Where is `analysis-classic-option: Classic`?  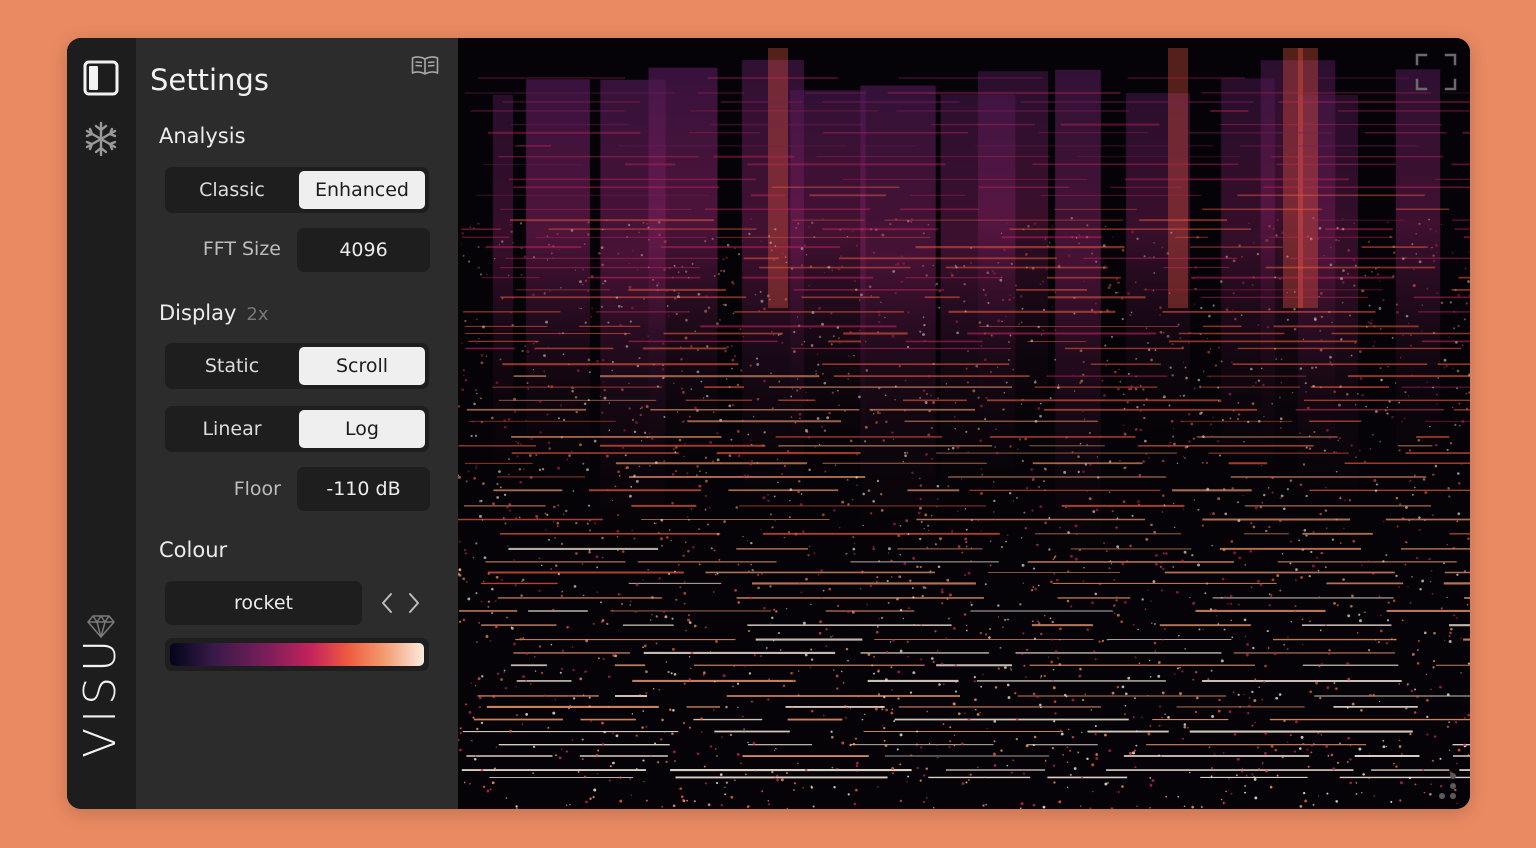
analysis-classic-option: Classic is located at coordinates (232, 190).